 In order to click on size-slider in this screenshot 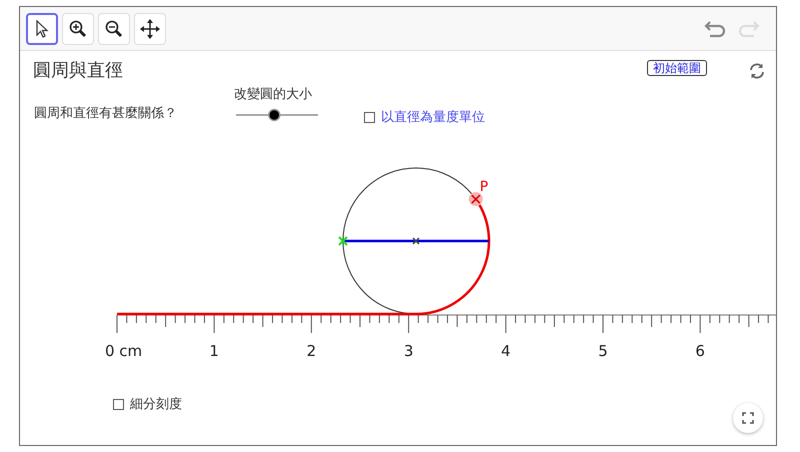, I will do `click(277, 115)`.